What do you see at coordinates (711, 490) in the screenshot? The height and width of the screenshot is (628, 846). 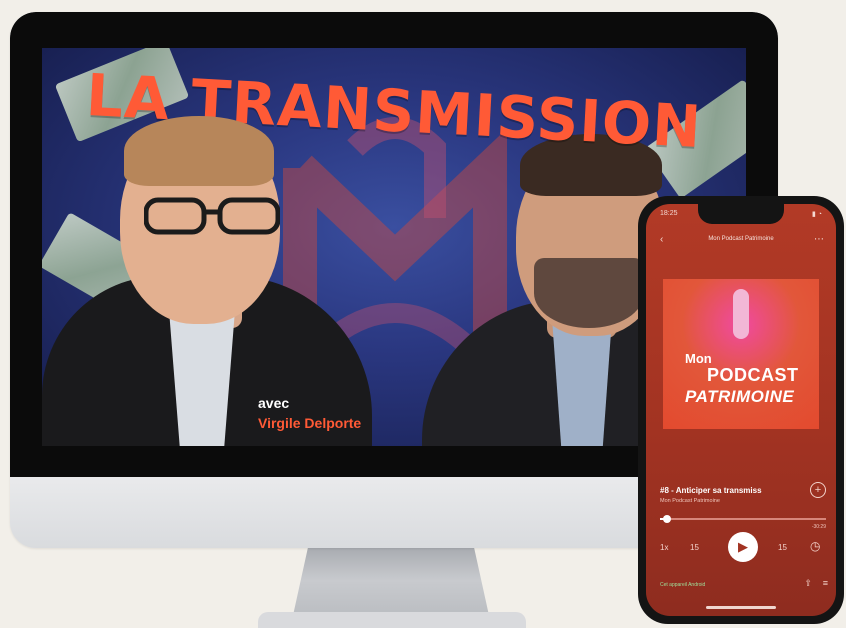 I see `episode-title: #8 - Anticiper sa transmiss` at bounding box center [711, 490].